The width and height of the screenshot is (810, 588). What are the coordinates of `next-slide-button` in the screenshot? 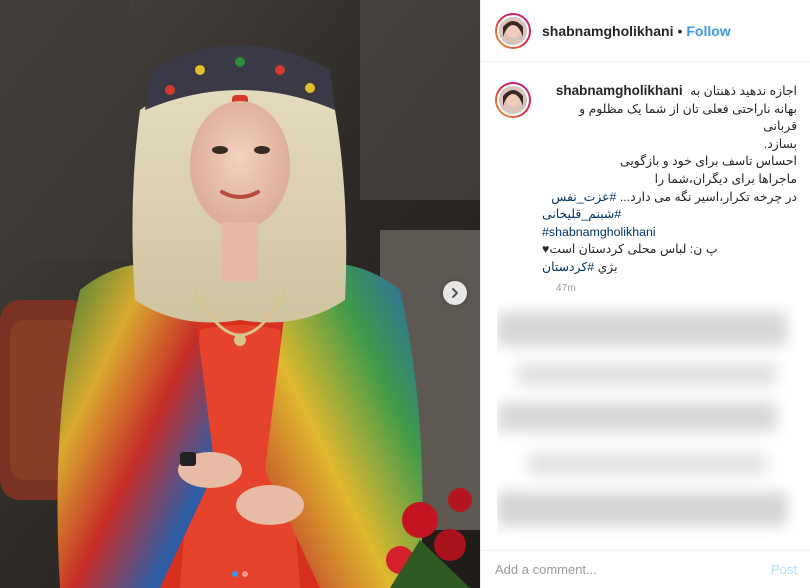 It's located at (455, 293).